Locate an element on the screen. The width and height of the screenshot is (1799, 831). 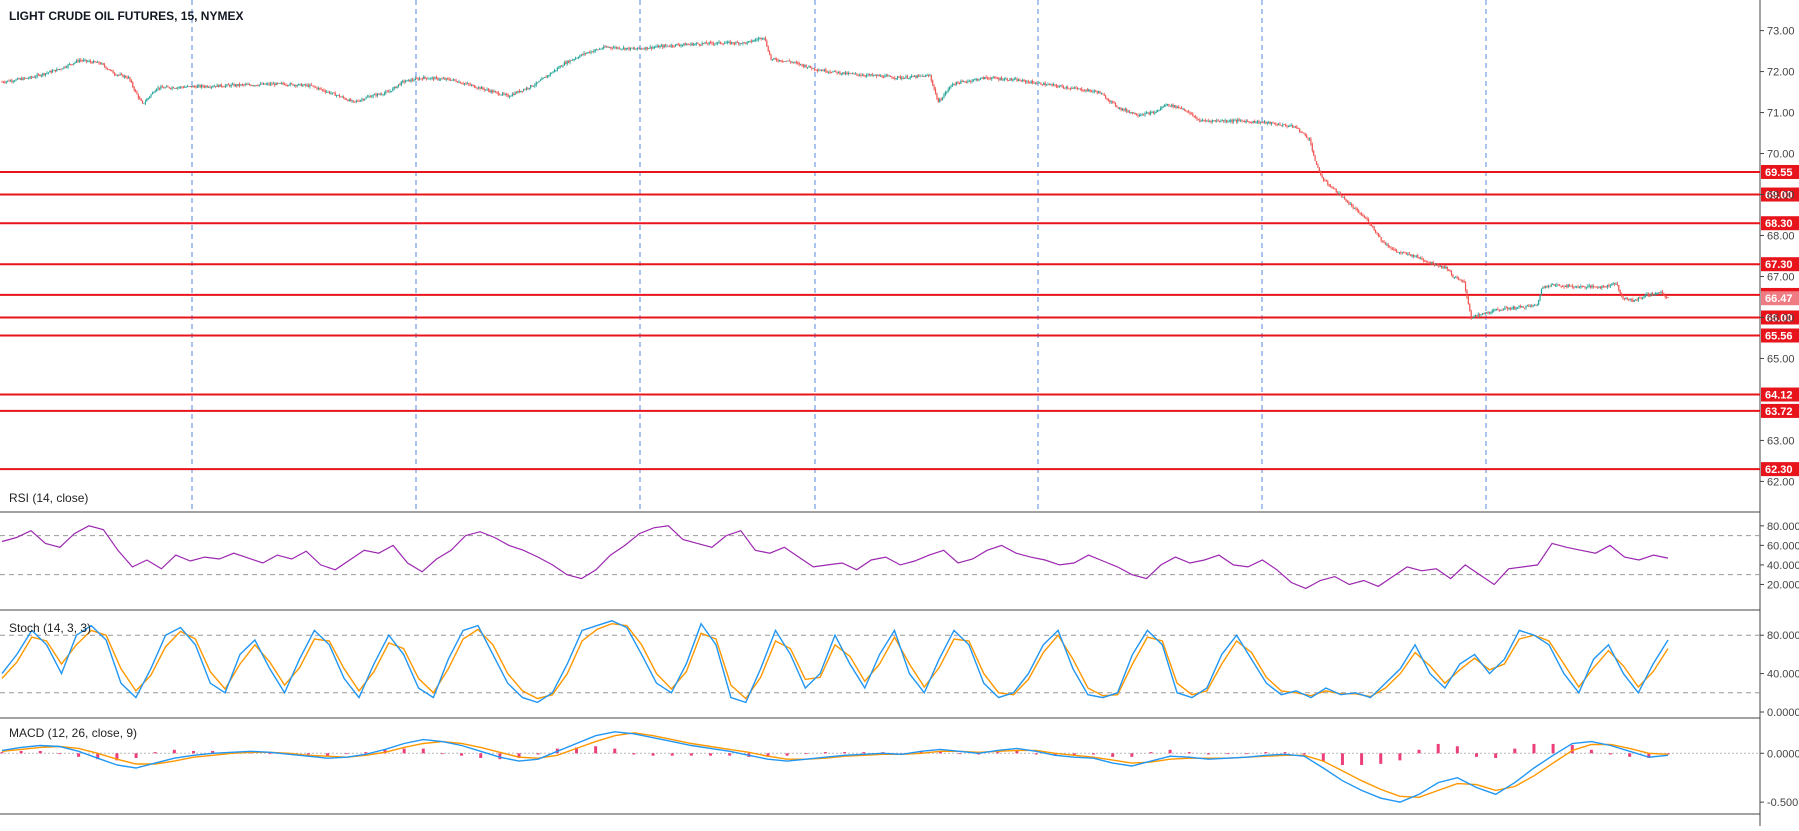
level-tag-label: 64.12 is located at coordinates (1779, 396).